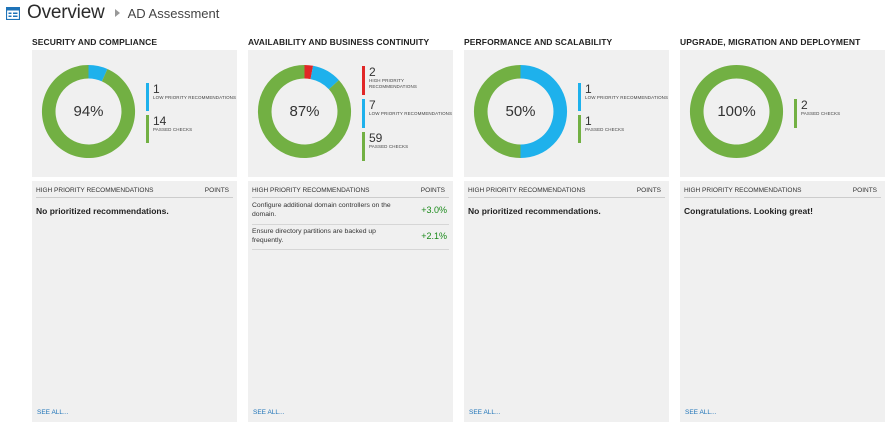 The width and height of the screenshot is (891, 430). What do you see at coordinates (520, 111) in the screenshot?
I see `donut-percent: 50%` at bounding box center [520, 111].